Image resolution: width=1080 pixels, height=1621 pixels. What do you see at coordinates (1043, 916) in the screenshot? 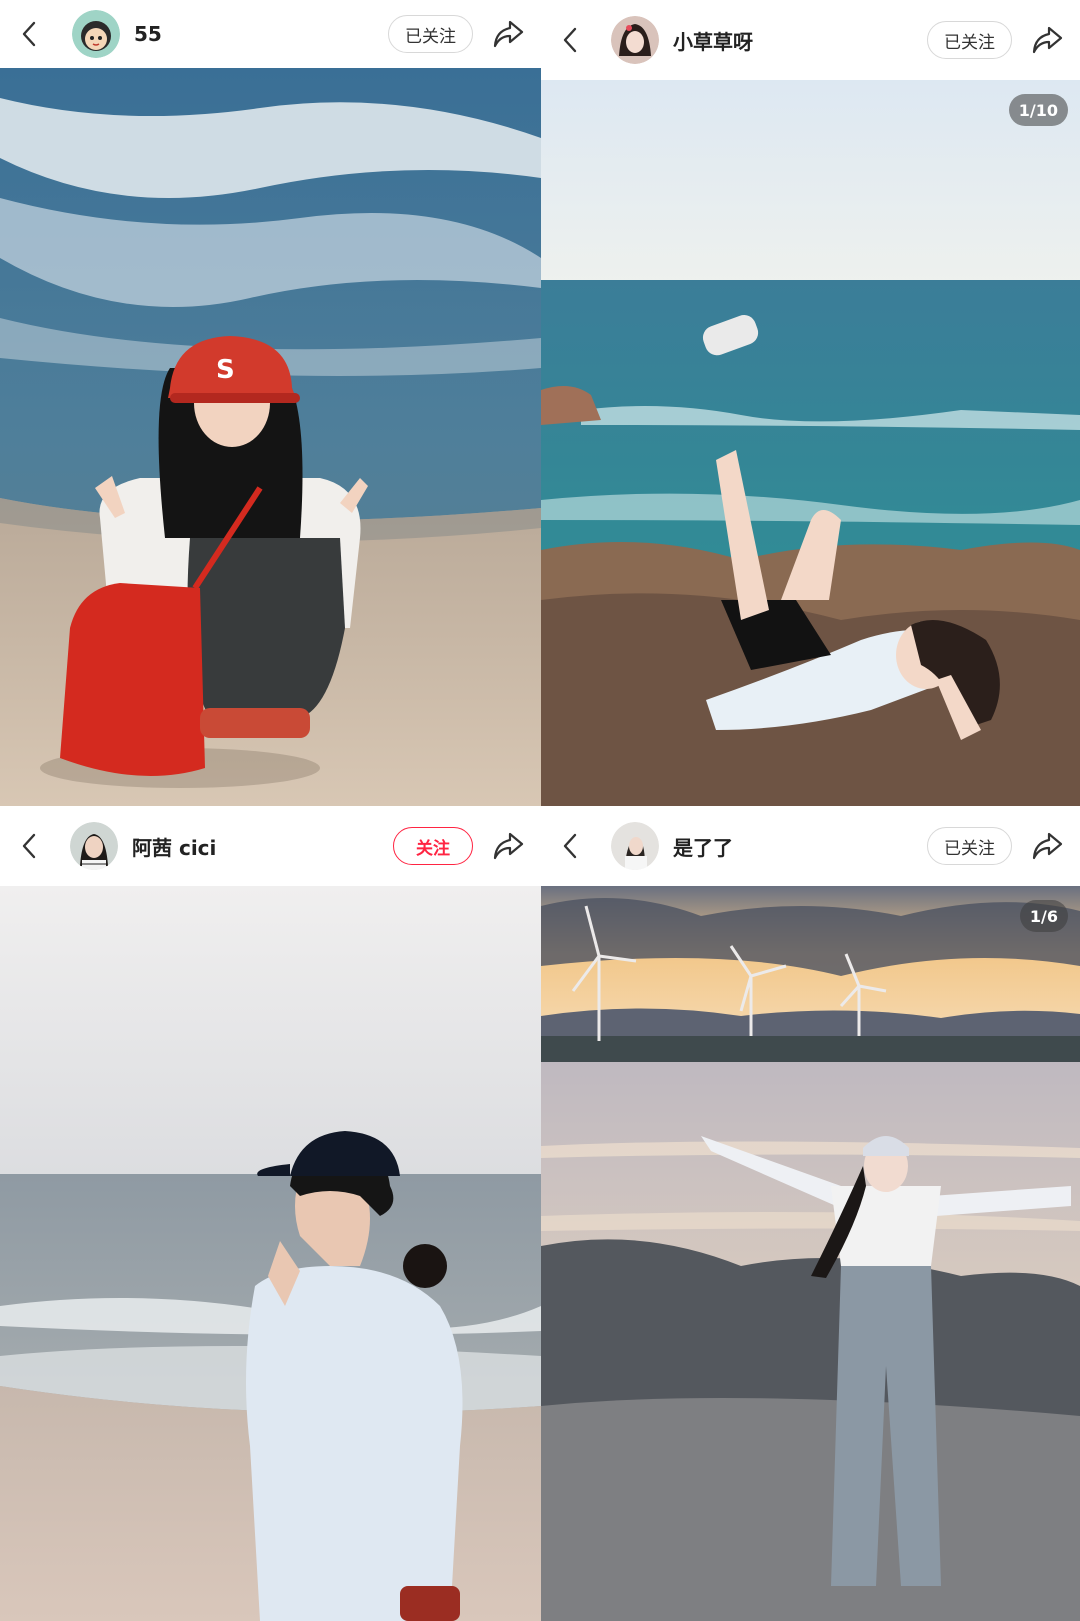
I see `image-counter: 1/6` at bounding box center [1043, 916].